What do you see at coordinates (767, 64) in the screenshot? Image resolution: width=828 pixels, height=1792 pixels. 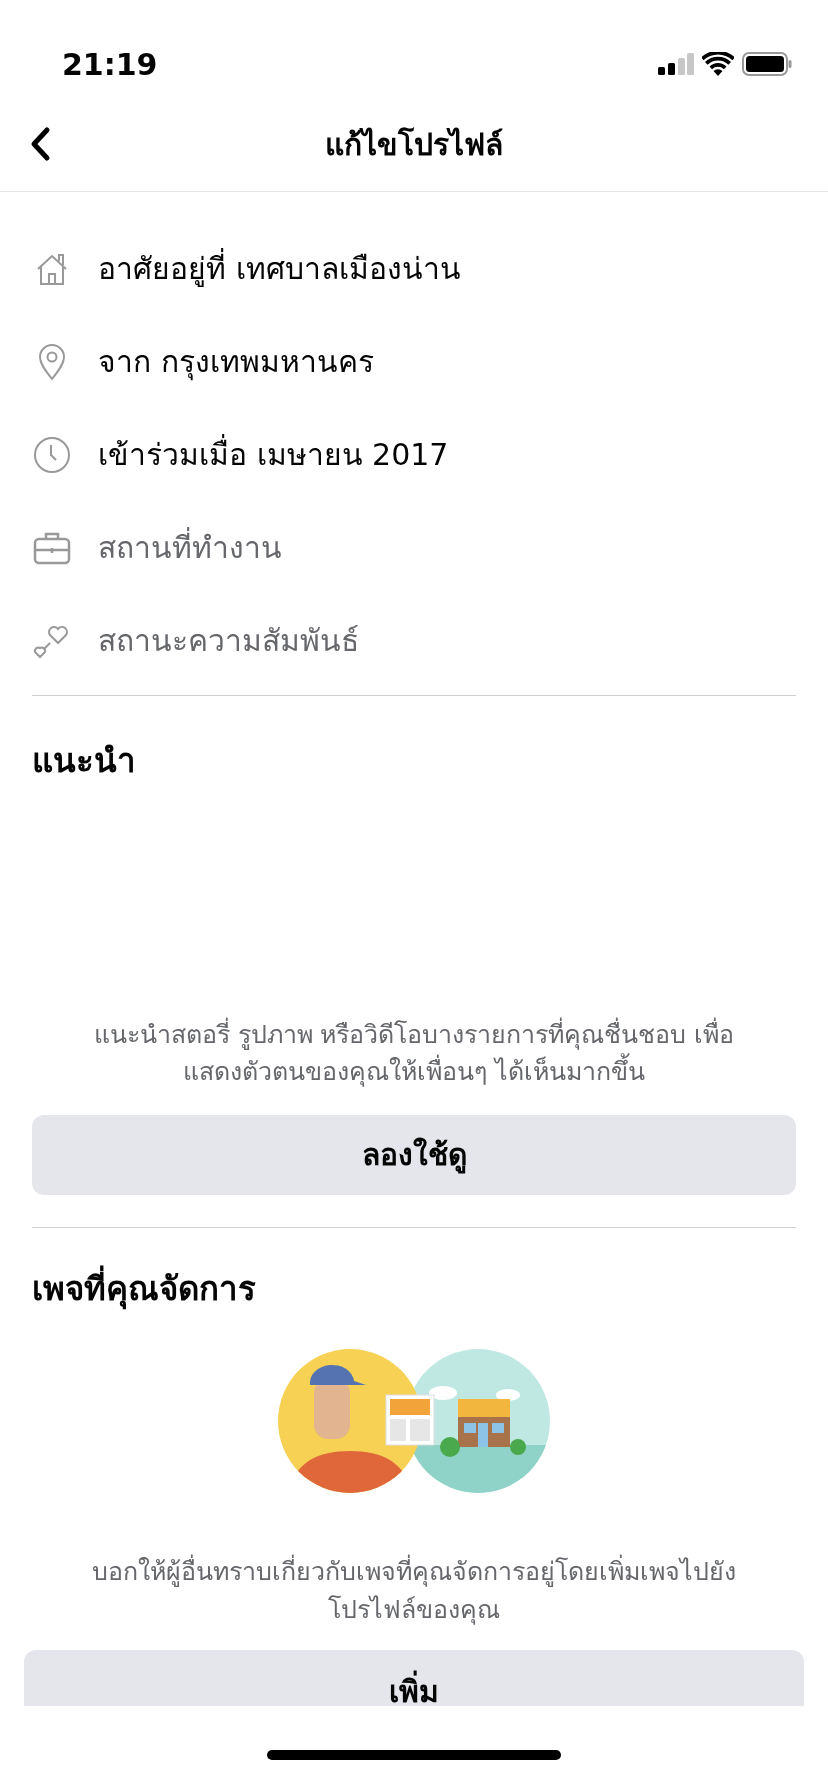 I see `battery-icon` at bounding box center [767, 64].